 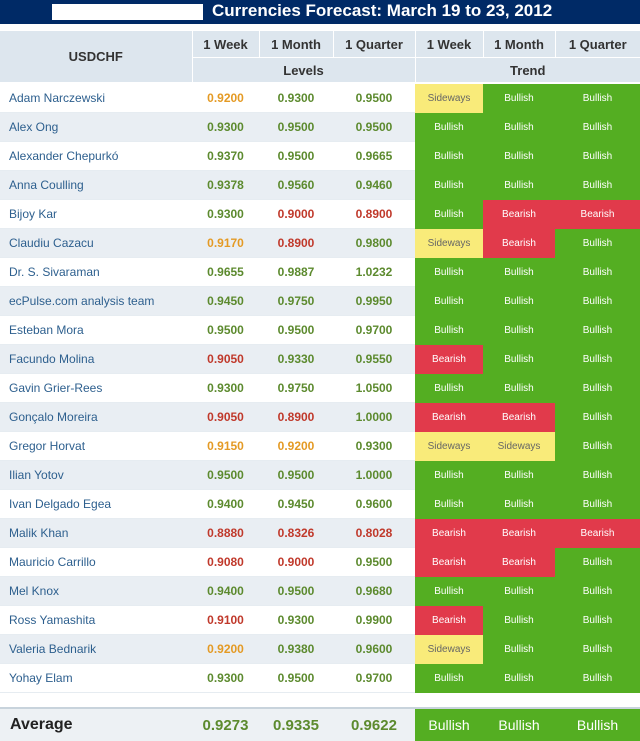 What do you see at coordinates (296, 44) in the screenshot?
I see `header-levels-1-month: 1 Month` at bounding box center [296, 44].